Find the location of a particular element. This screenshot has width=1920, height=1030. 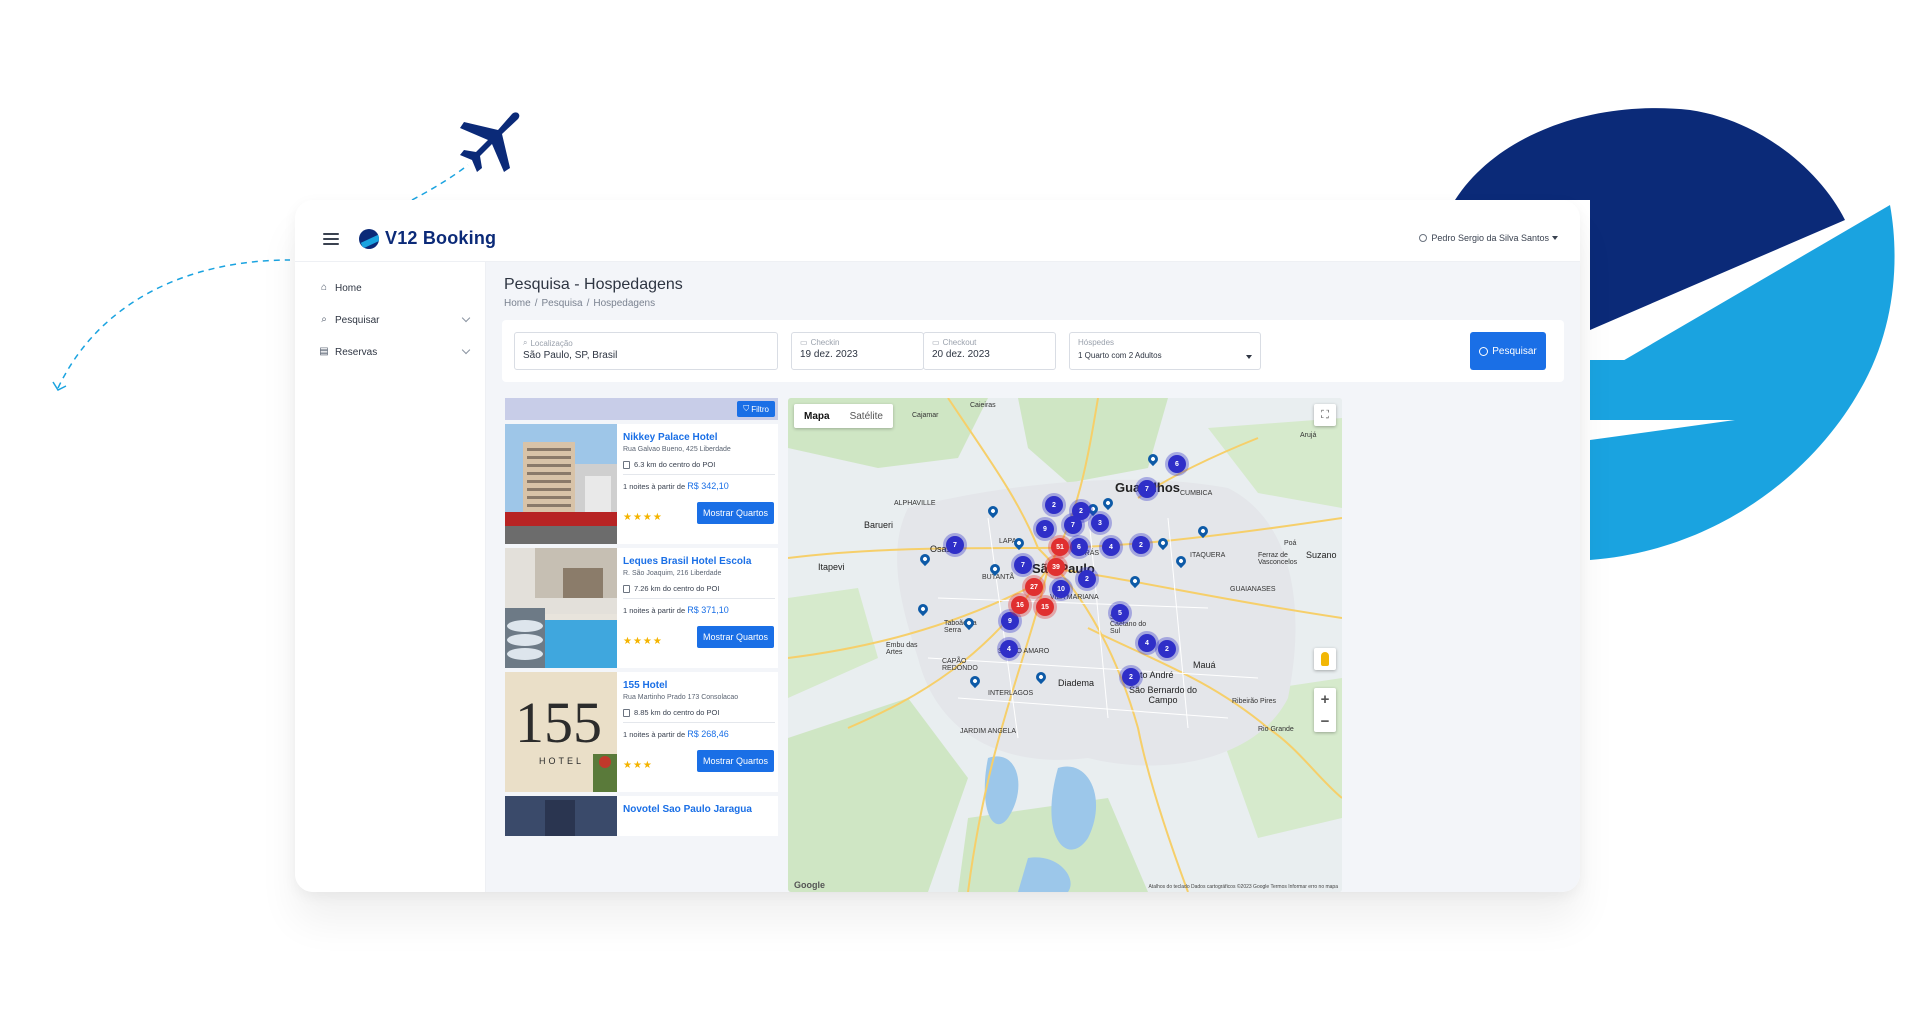

cluster-marker: 16 is located at coordinates (1020, 605).